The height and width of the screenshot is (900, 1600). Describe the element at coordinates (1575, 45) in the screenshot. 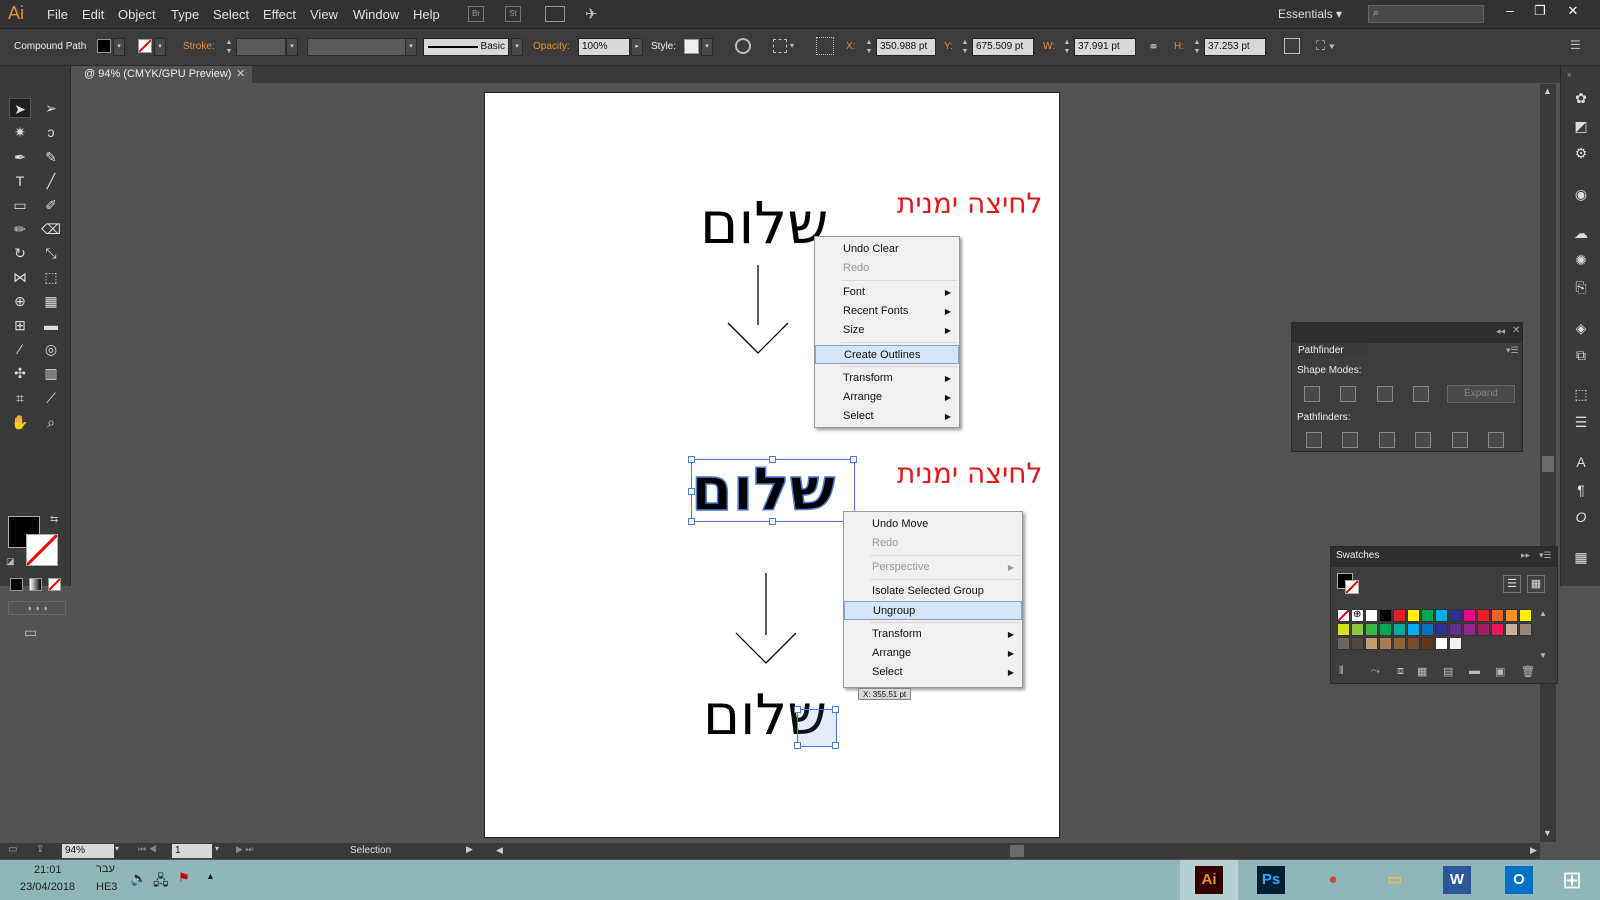

I see `control-panel-menu-icon: ☰` at that location.